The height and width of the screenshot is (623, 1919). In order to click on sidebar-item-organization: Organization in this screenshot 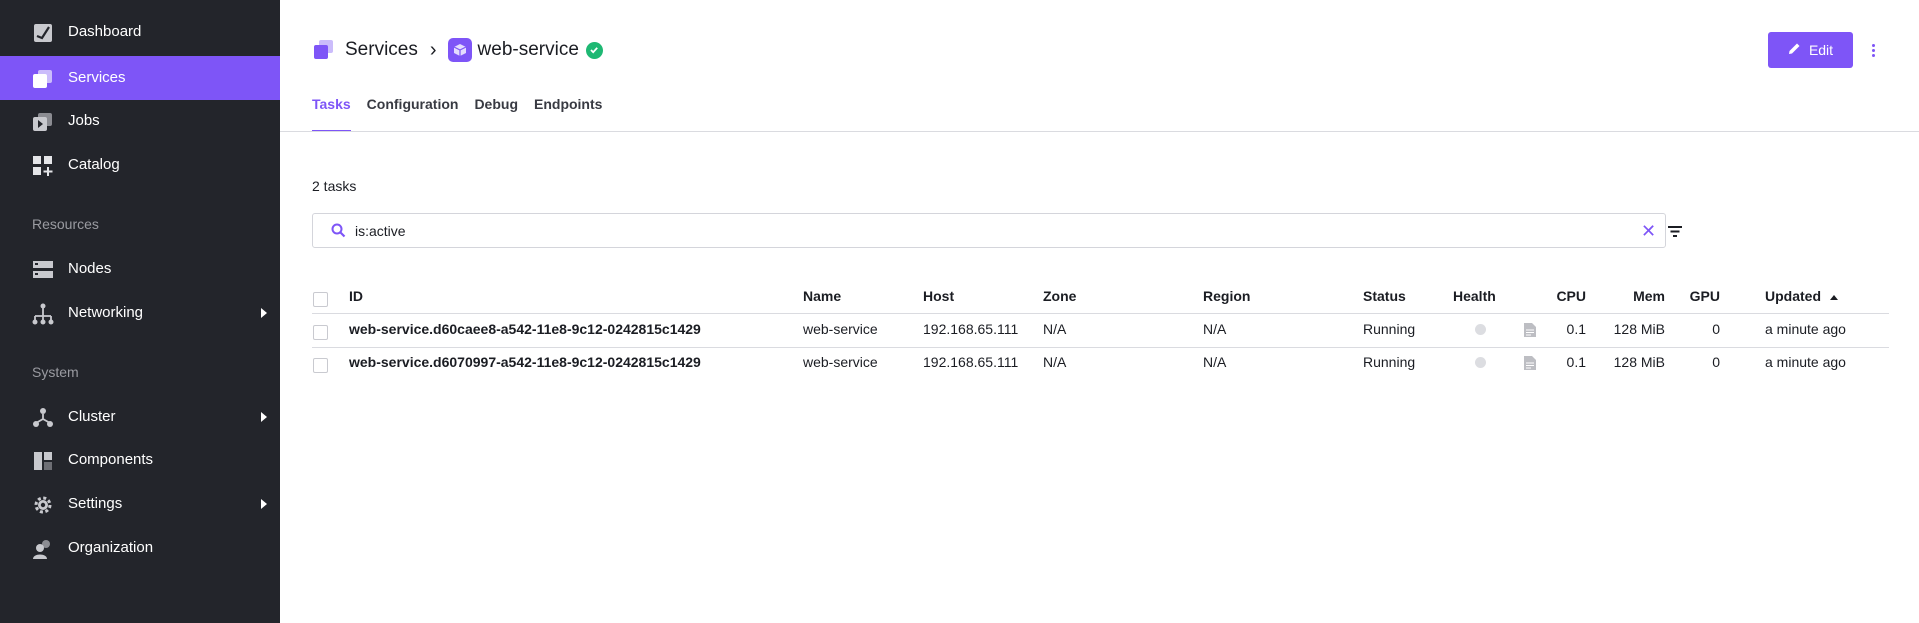, I will do `click(140, 548)`.